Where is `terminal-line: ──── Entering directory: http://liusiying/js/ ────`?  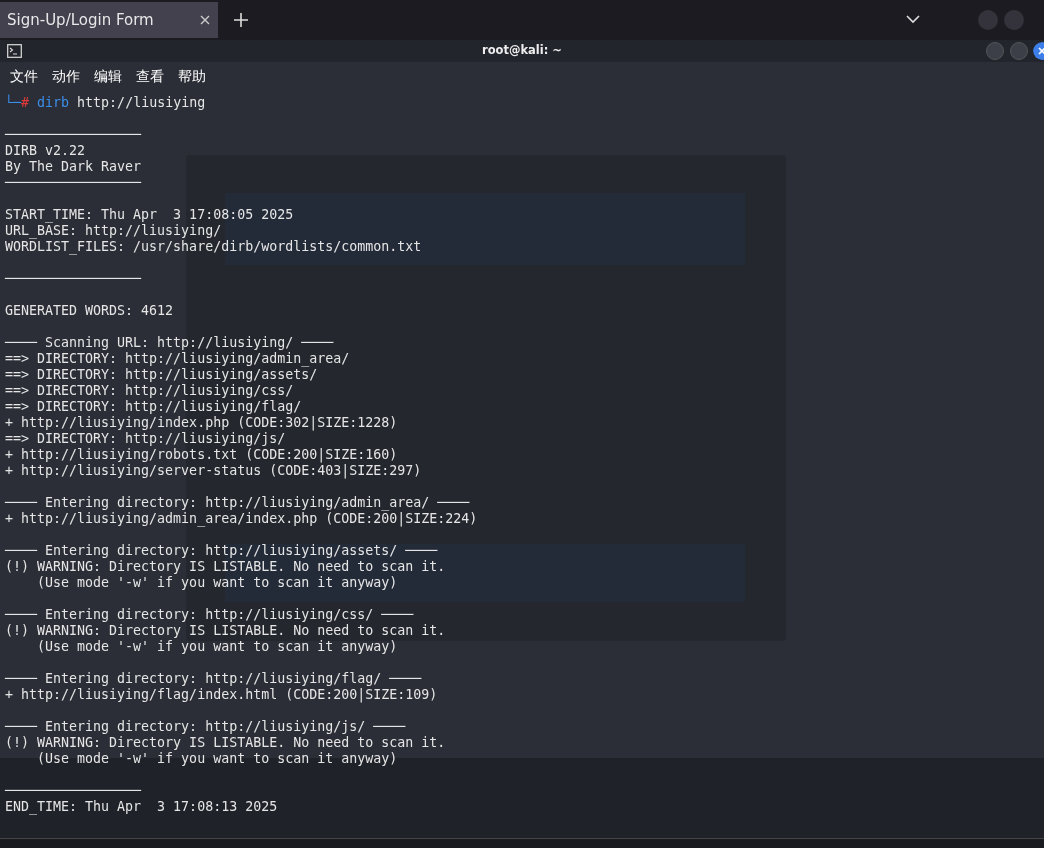
terminal-line: ──── Entering directory: http://liusiying/js/ ──── is located at coordinates (205, 726).